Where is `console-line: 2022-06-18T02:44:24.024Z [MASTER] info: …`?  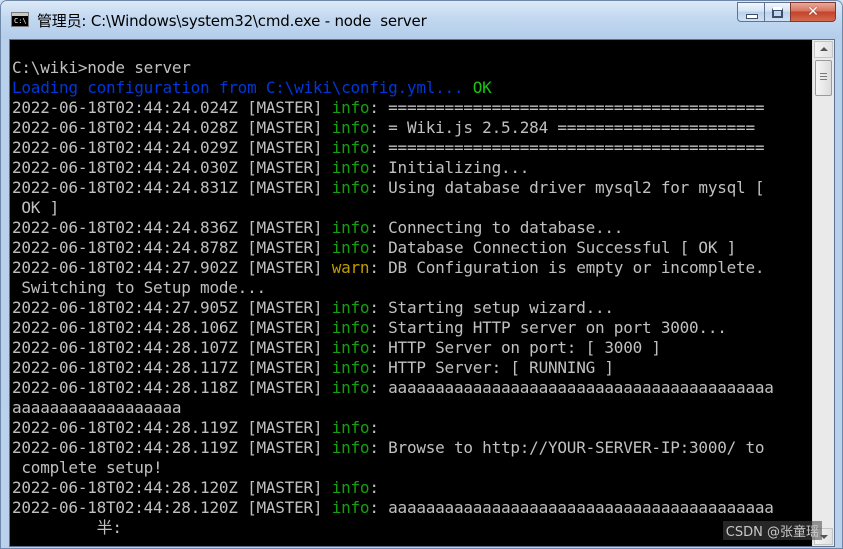 console-line: 2022-06-18T02:44:24.024Z [MASTER] info: … is located at coordinates (412, 108).